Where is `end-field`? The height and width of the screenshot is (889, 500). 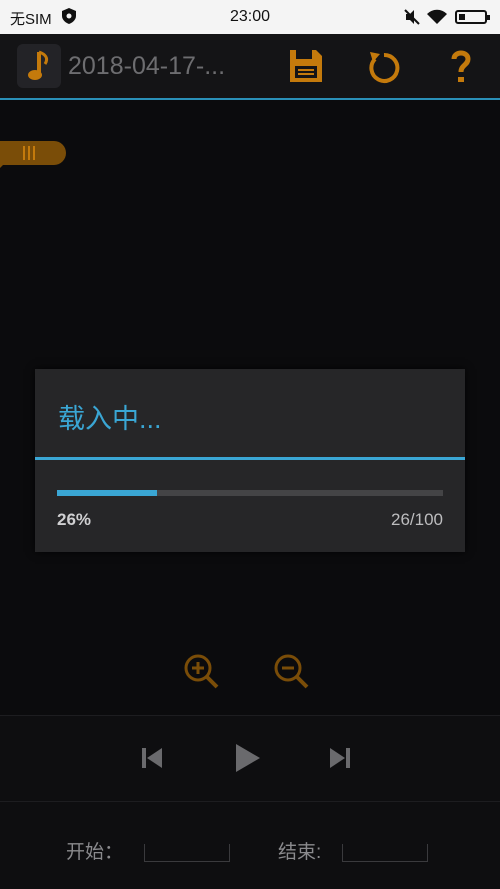
end-field is located at coordinates (385, 853).